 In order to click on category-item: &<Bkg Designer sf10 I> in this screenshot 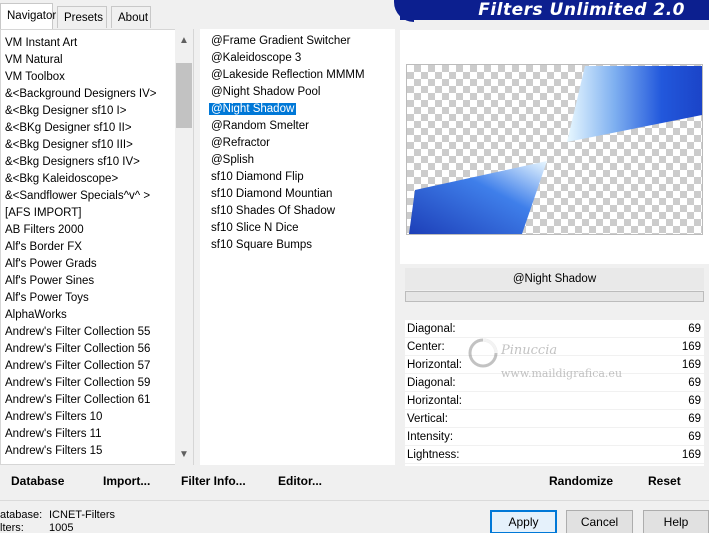, I will do `click(97, 111)`.